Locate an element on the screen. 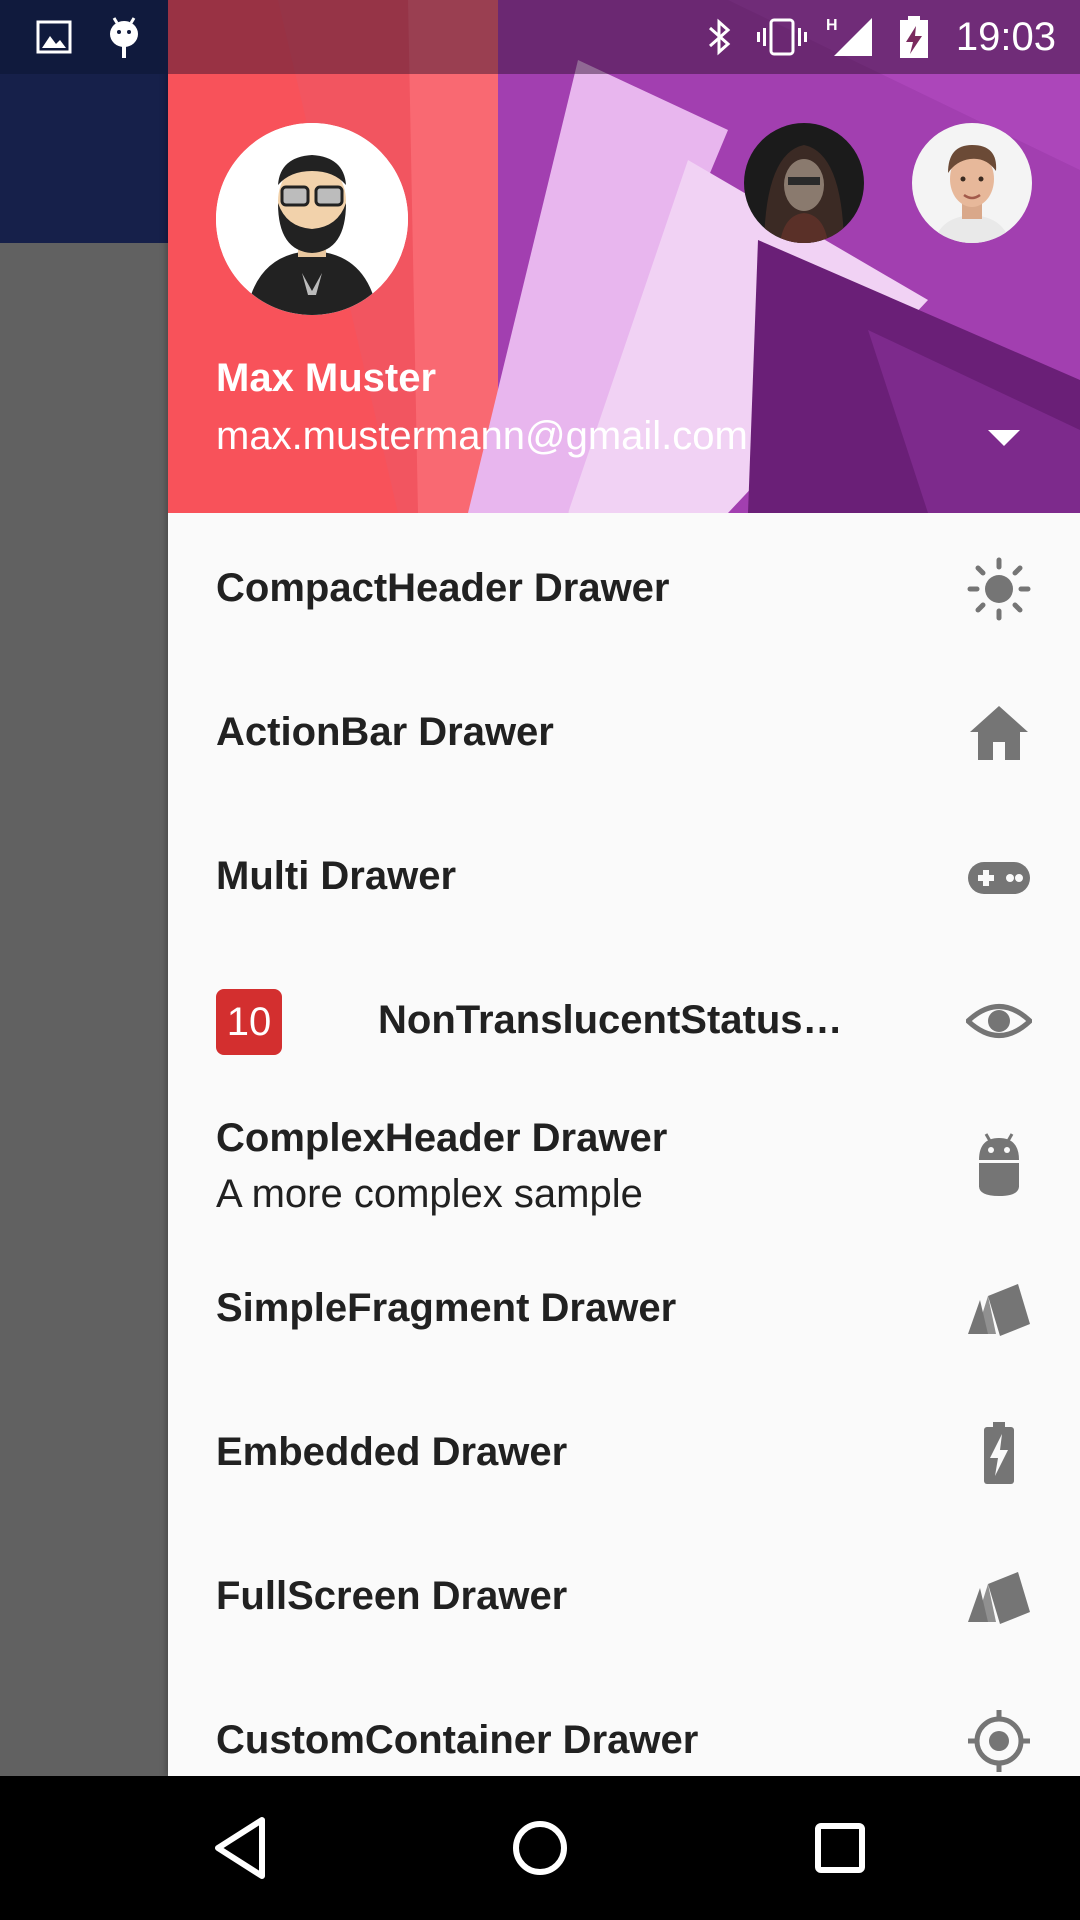  back-icon is located at coordinates (242, 1848).